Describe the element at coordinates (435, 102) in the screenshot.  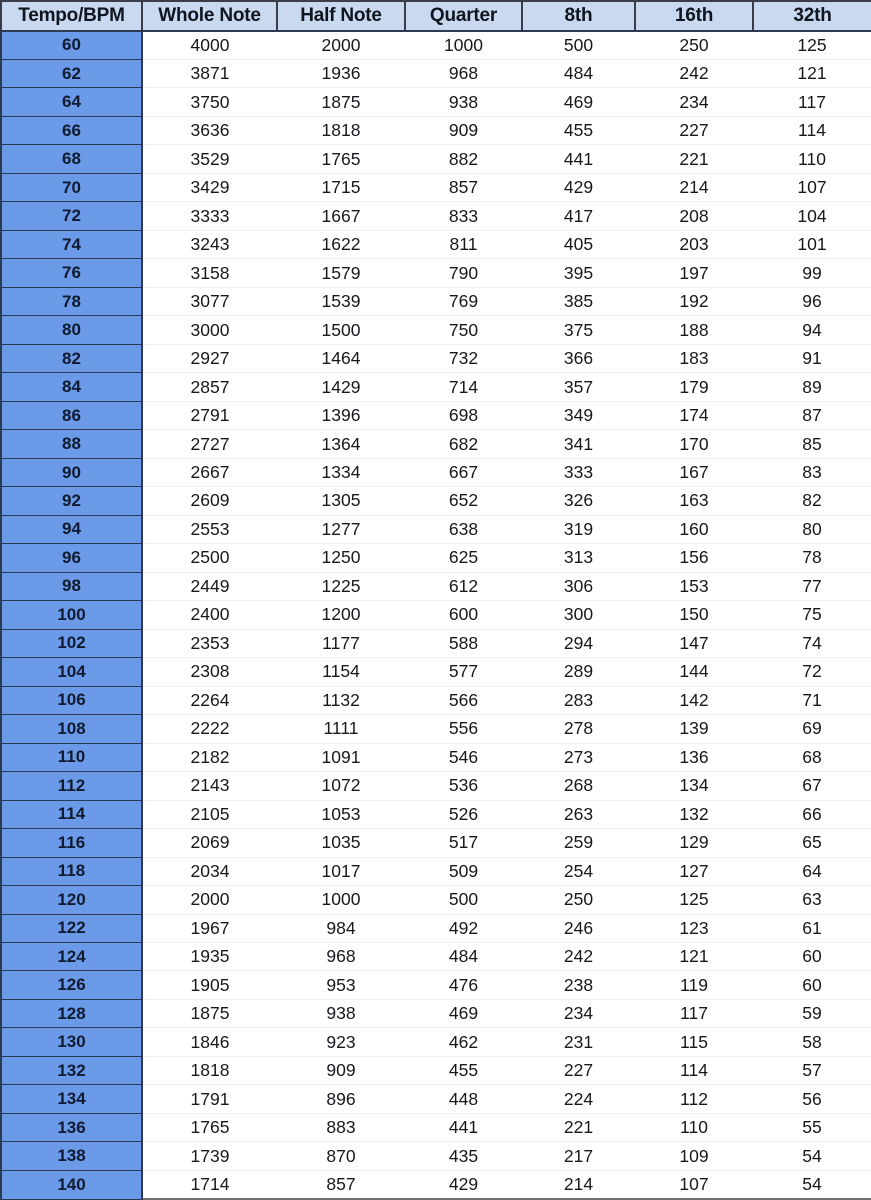
I see `table-row: 64 3750 1875 938 469 234 117` at that location.